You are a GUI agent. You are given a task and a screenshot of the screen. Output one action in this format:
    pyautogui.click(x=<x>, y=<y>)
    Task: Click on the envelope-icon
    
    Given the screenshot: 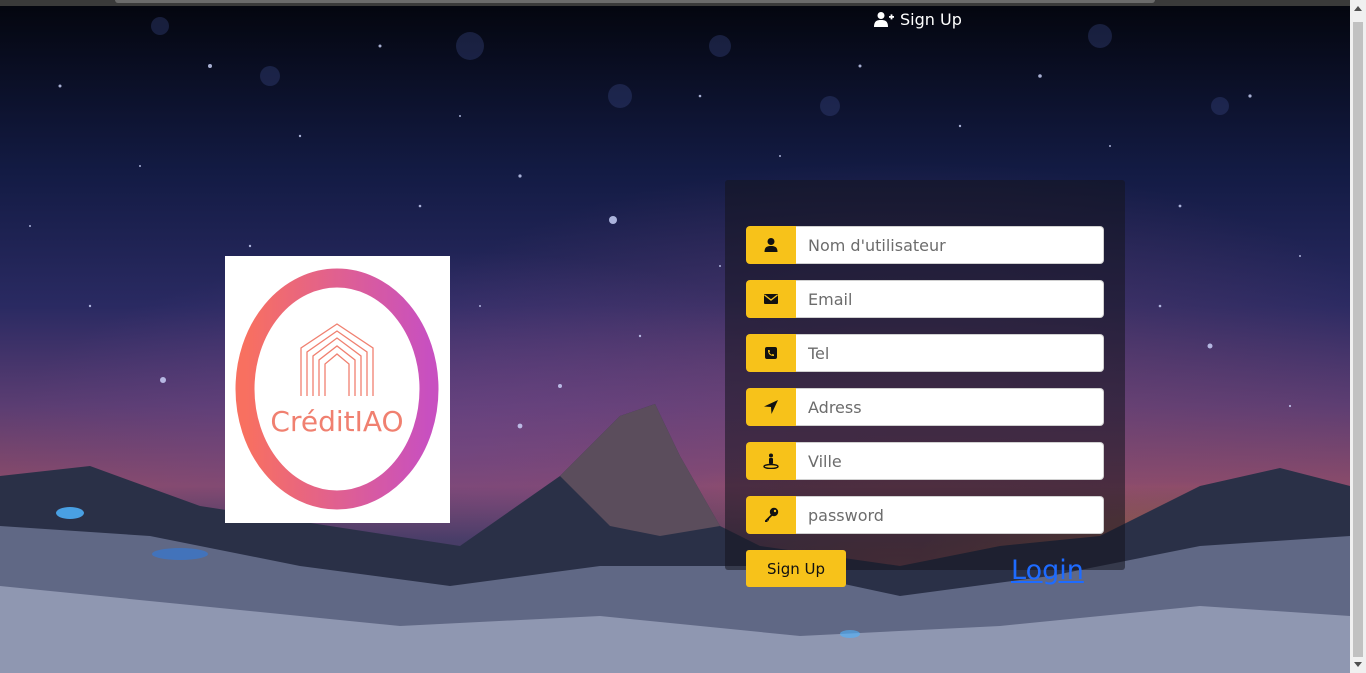 What is the action you would take?
    pyautogui.click(x=771, y=299)
    